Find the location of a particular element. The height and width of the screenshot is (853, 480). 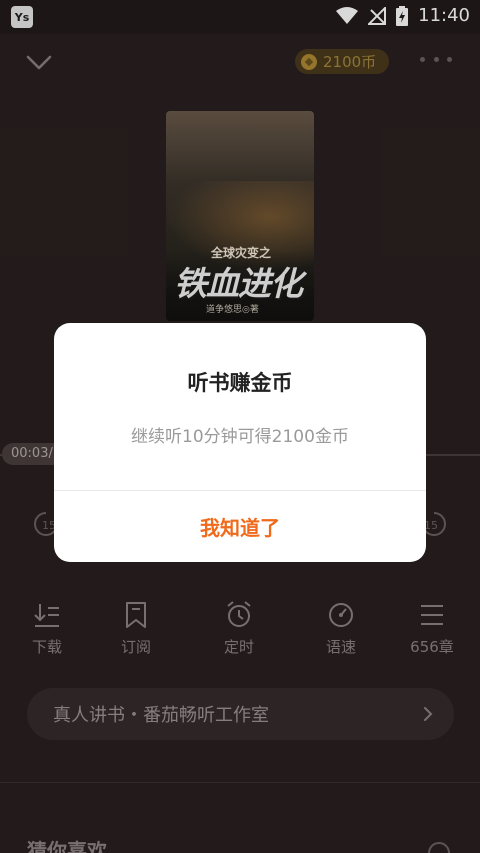

dialog-title: 听书赚金币 is located at coordinates (240, 383).